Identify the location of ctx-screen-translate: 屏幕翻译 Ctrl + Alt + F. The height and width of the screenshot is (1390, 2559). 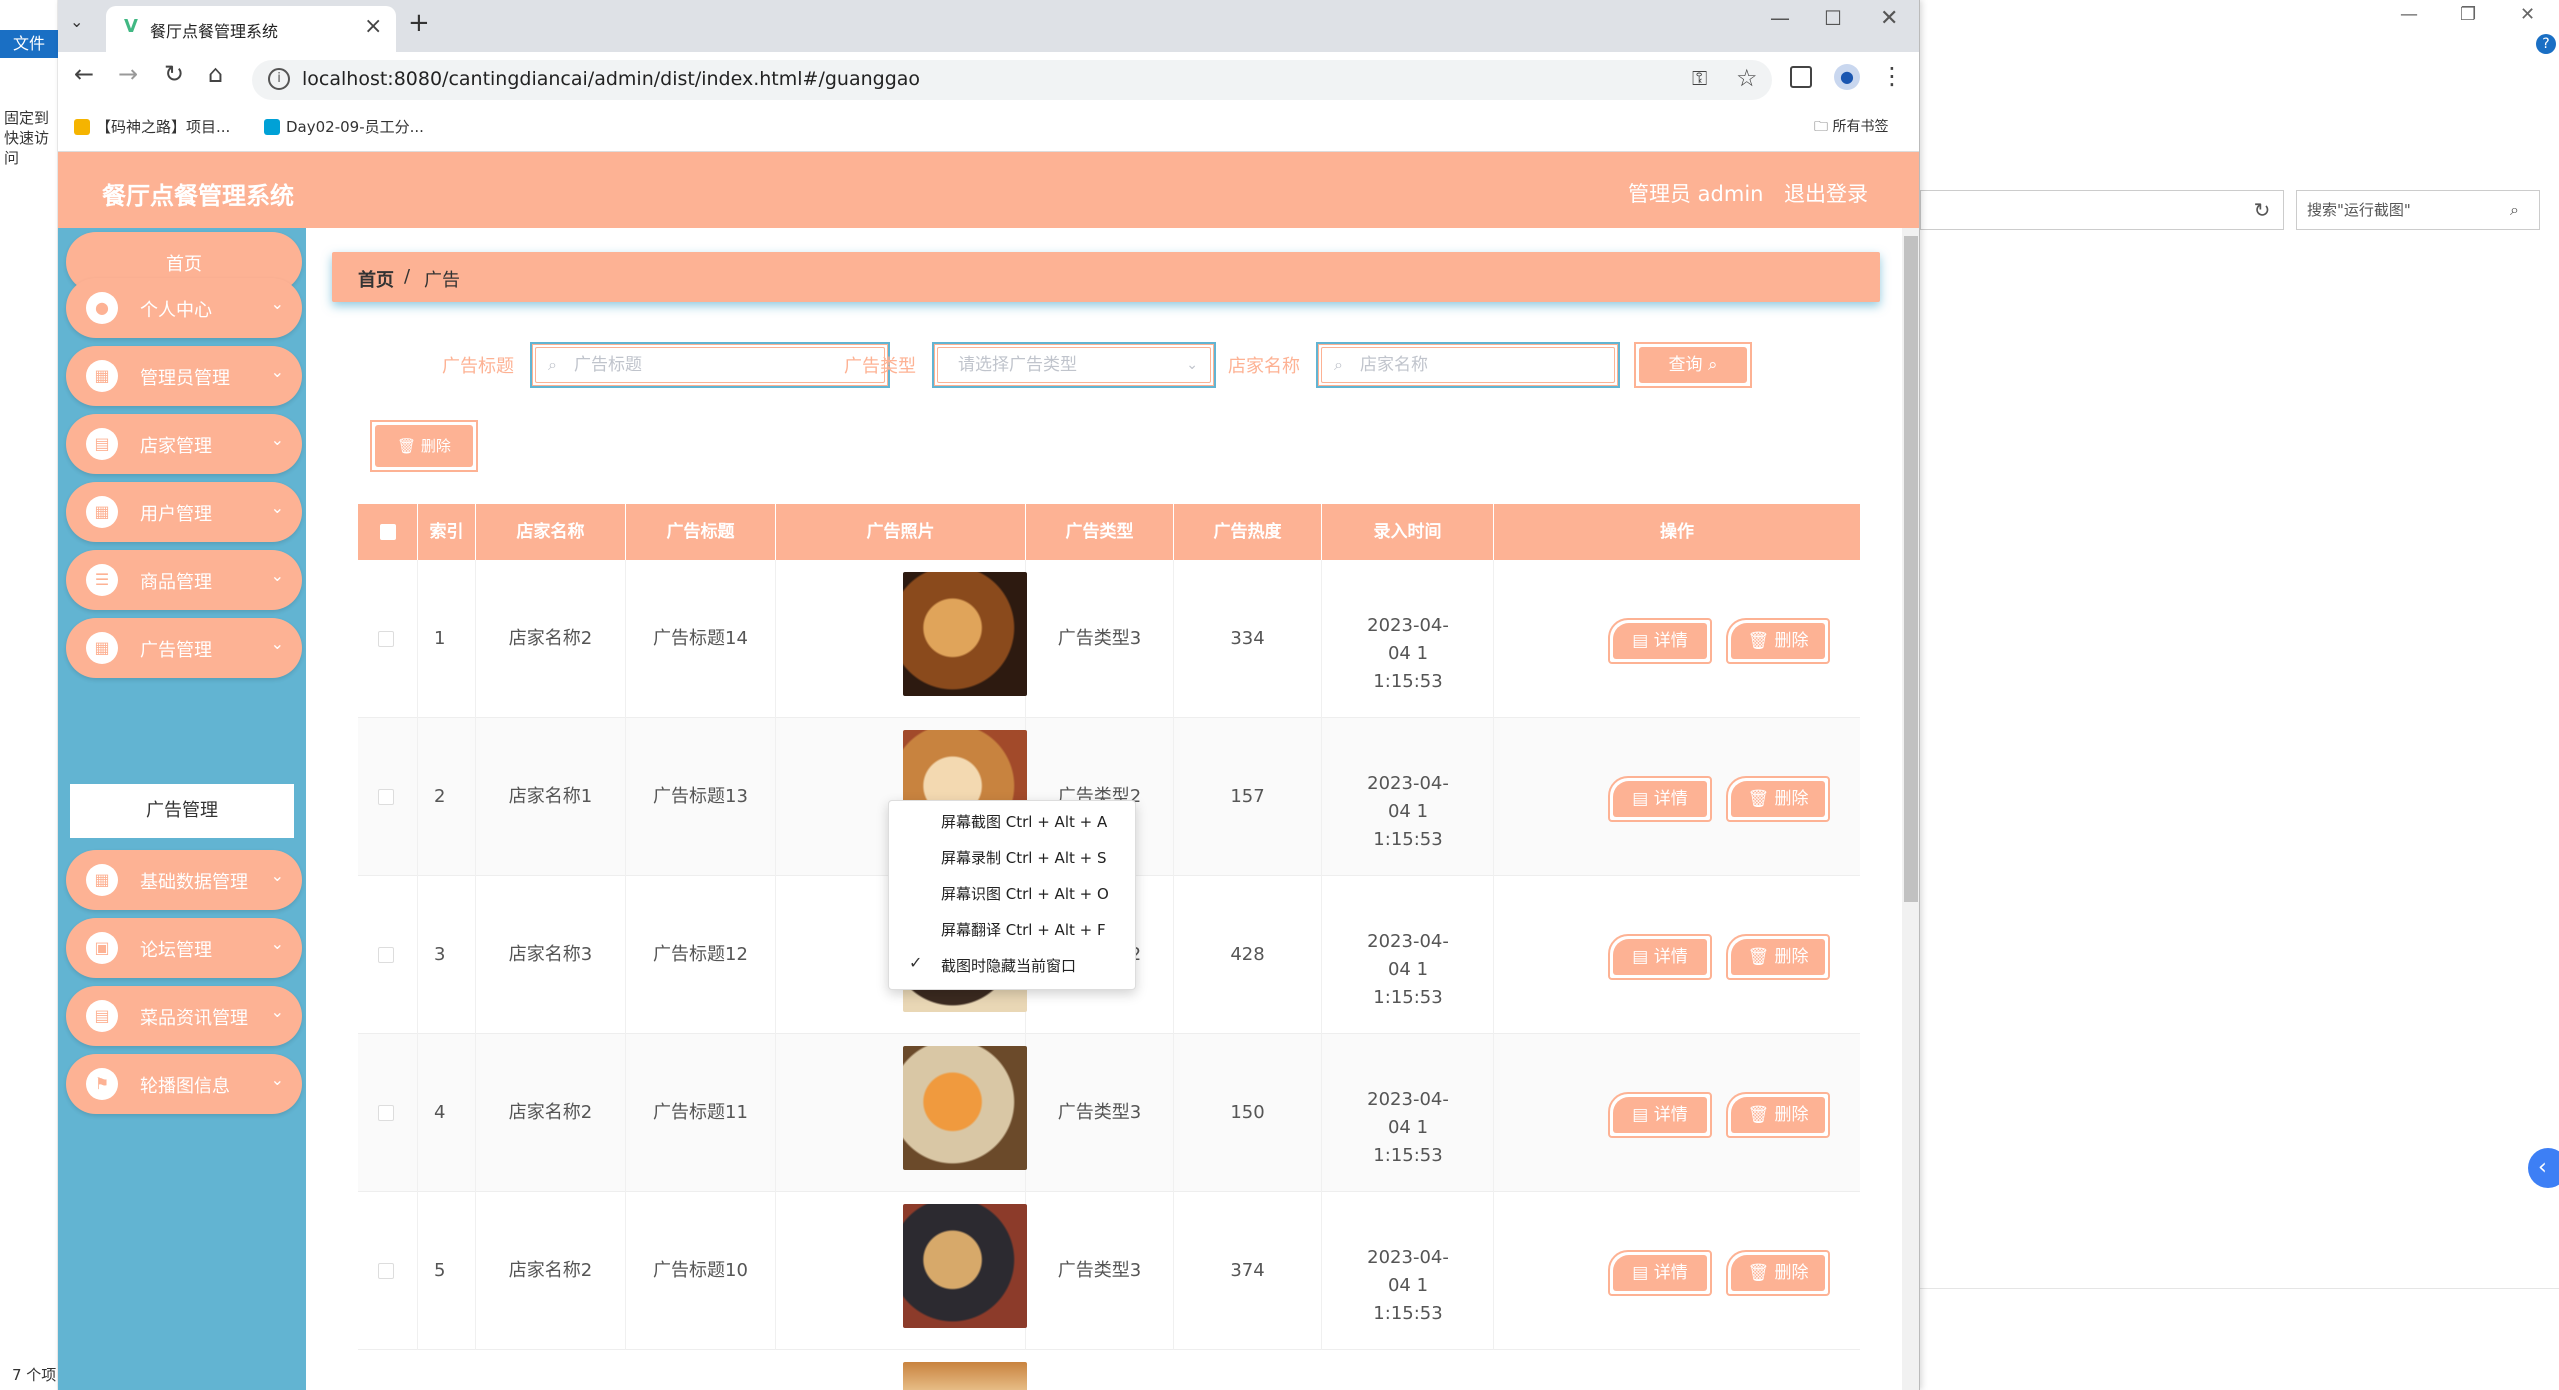
(1023, 929).